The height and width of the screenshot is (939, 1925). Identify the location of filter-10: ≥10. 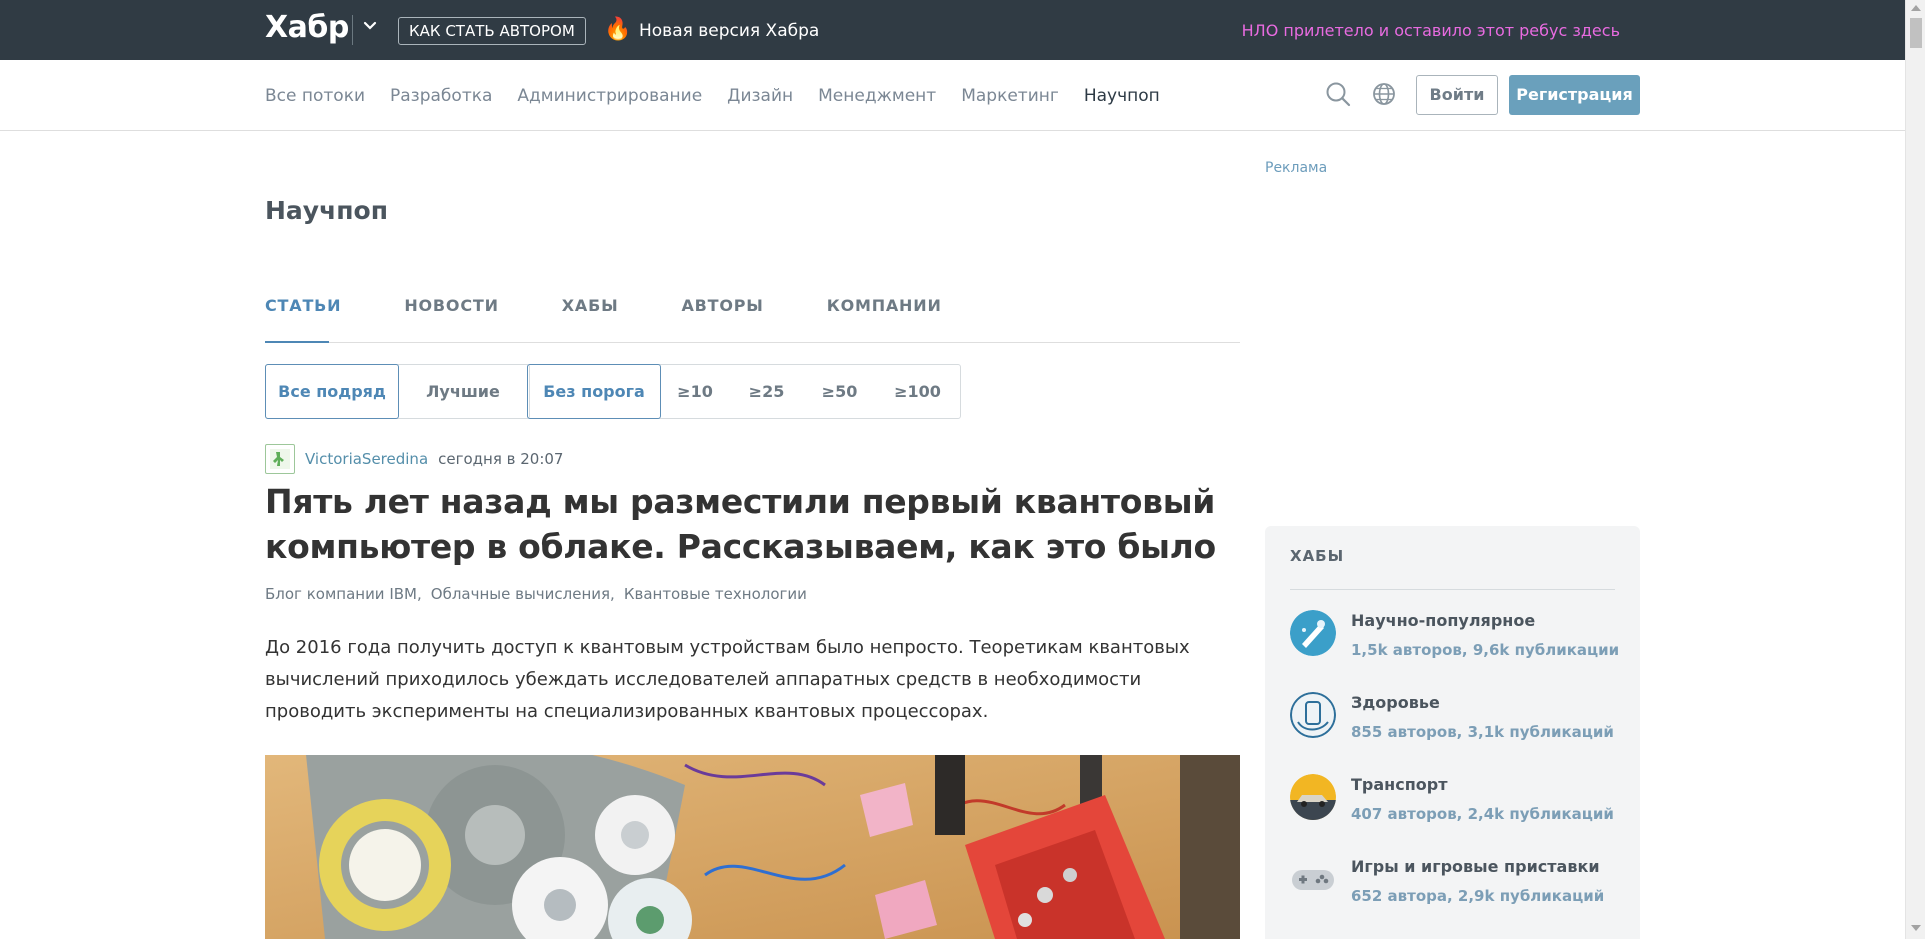
(695, 391).